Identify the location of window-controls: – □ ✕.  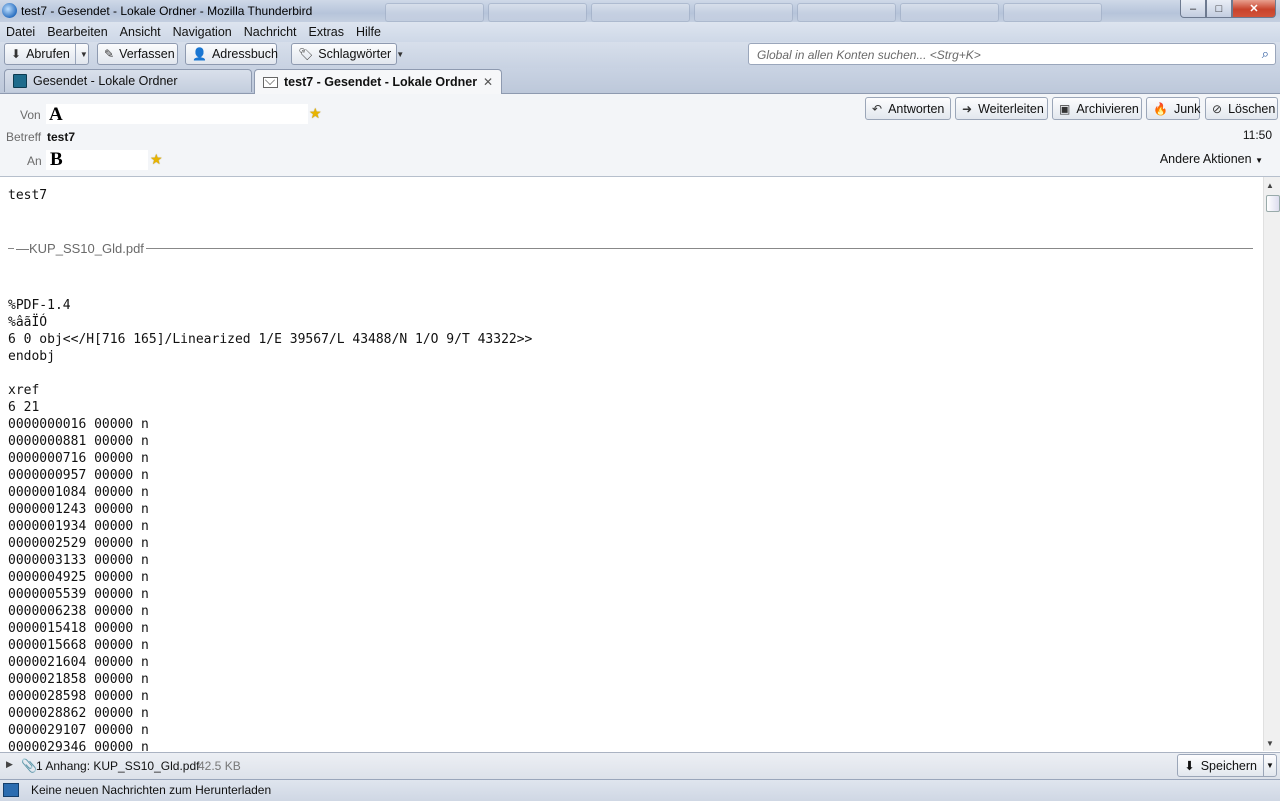
(1228, 9).